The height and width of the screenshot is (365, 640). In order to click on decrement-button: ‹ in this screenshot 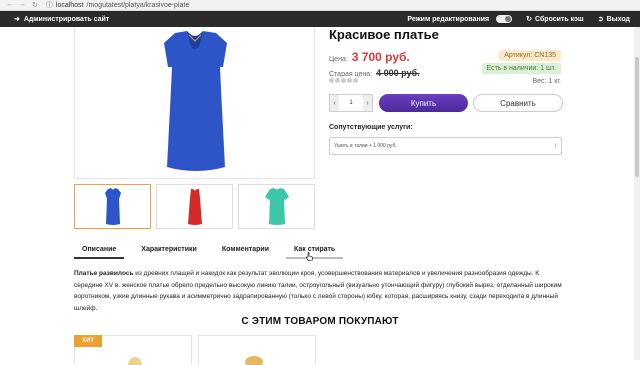, I will do `click(334, 103)`.